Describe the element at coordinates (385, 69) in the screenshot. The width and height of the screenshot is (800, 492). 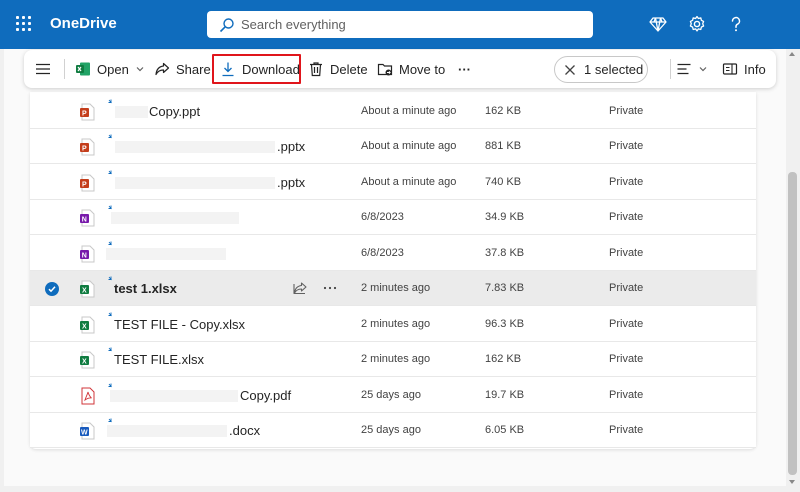
I see `move-to-icon` at that location.